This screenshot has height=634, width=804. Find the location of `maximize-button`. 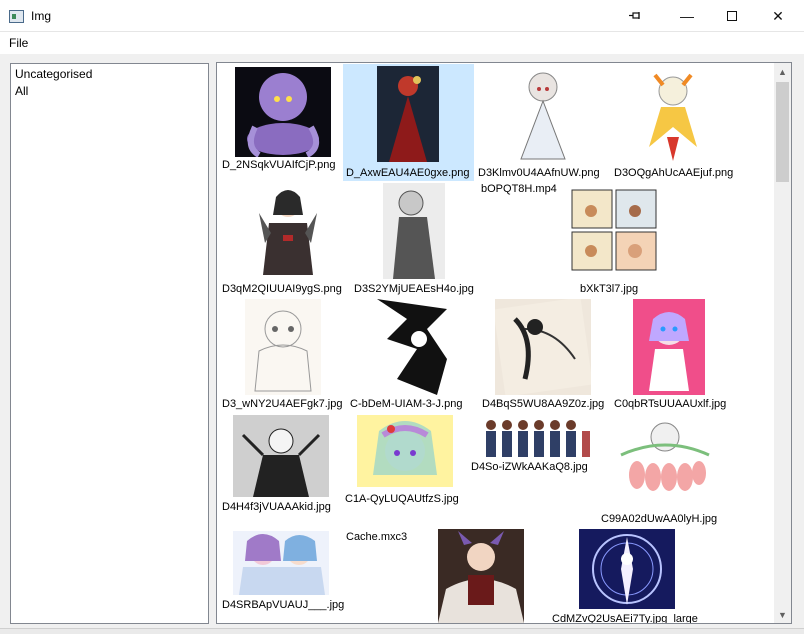

maximize-button is located at coordinates (732, 16).